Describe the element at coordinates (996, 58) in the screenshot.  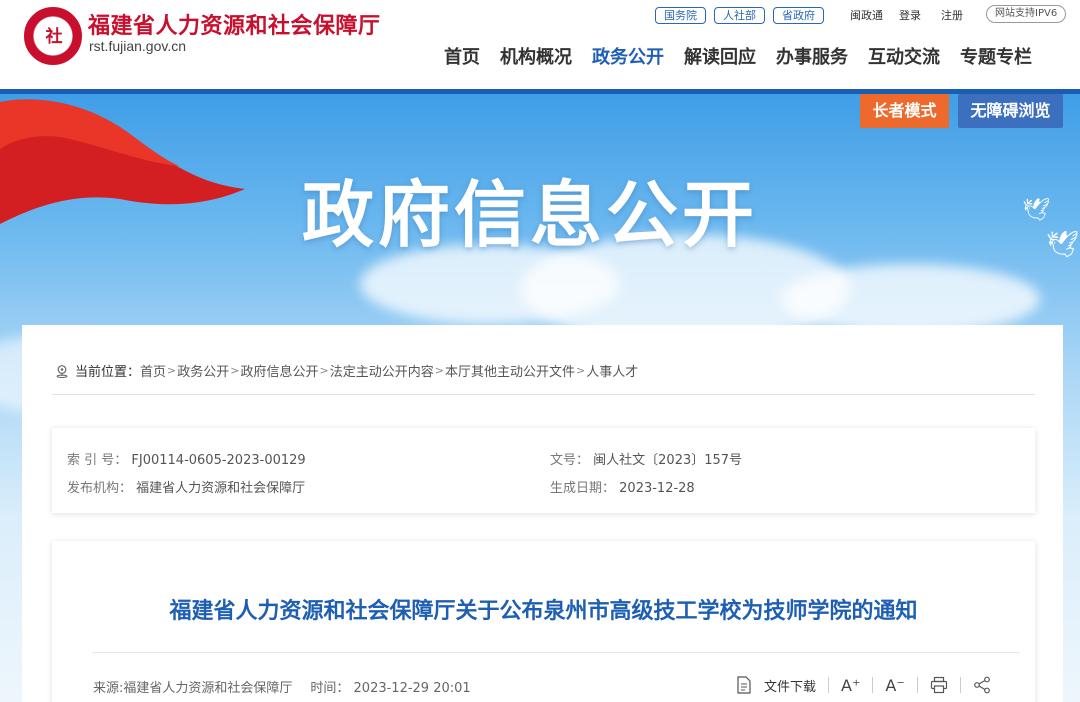
I see `nav-special-topics: 专题专栏` at that location.